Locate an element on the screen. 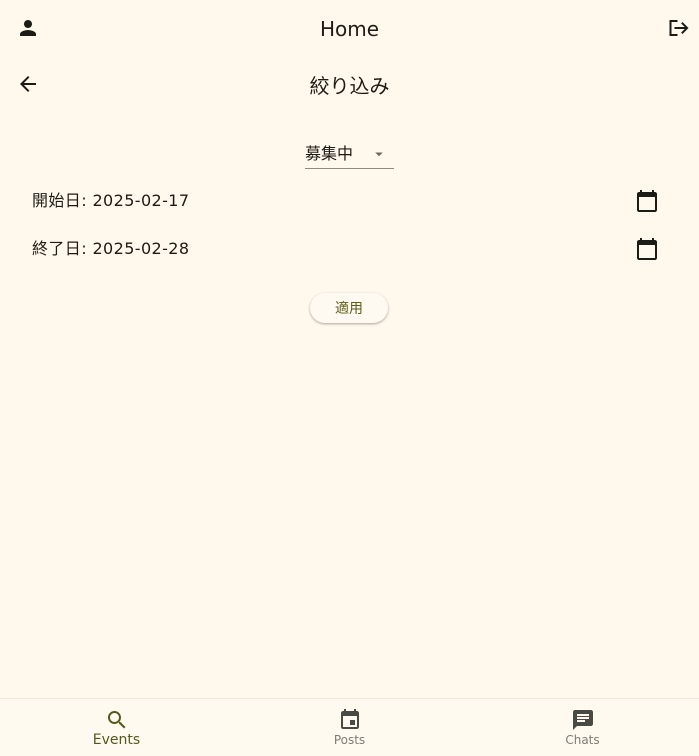  nav-label-chats: Chats is located at coordinates (582, 740).